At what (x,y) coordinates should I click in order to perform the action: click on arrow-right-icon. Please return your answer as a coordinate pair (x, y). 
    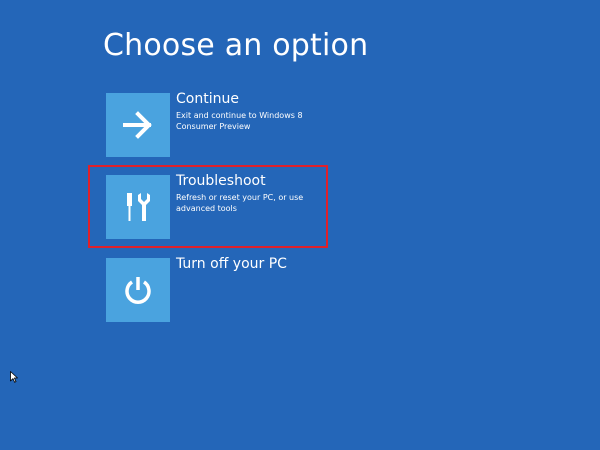
    Looking at the image, I should click on (137, 125).